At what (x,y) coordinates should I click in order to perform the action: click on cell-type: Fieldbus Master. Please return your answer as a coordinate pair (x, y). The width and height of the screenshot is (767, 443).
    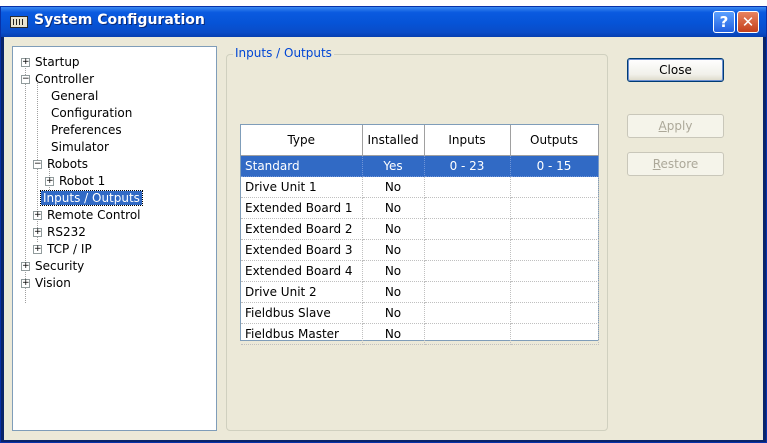
    Looking at the image, I should click on (302, 334).